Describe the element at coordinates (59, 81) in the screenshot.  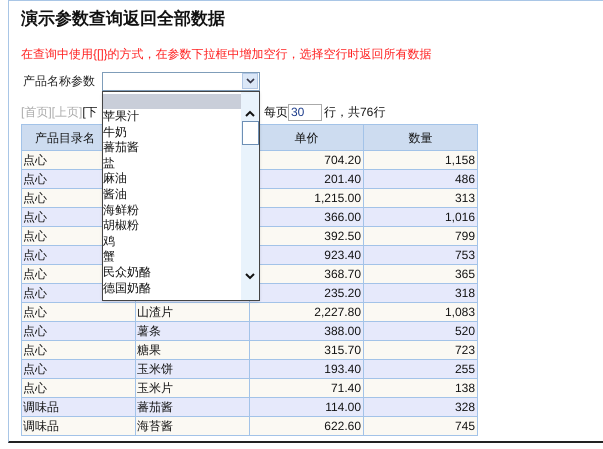
I see `param-label: 产品名称参数` at that location.